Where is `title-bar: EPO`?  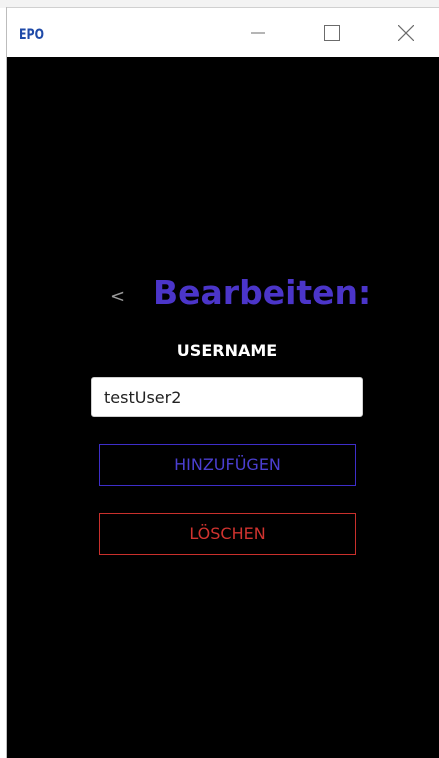 title-bar: EPO is located at coordinates (223, 32).